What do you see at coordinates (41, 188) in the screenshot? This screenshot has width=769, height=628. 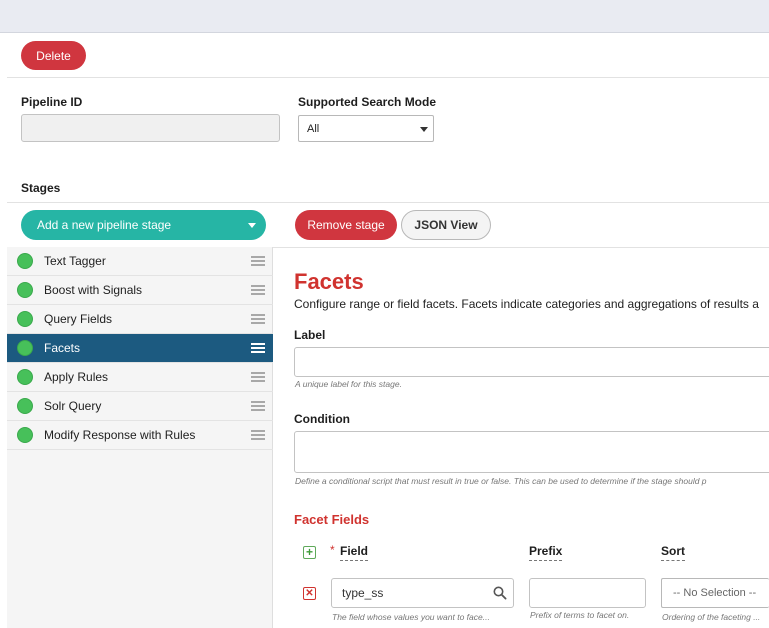 I see `stages-heading: Stages` at bounding box center [41, 188].